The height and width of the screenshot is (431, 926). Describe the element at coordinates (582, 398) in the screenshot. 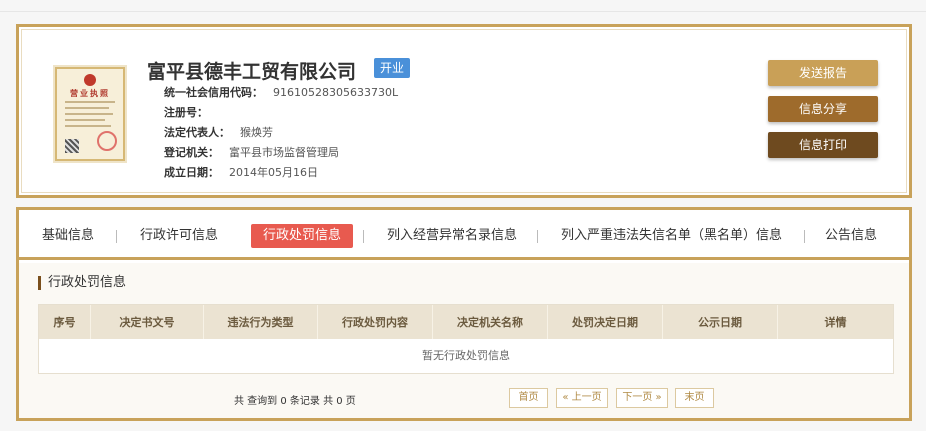

I see `prev-page-button: « 上一页` at that location.